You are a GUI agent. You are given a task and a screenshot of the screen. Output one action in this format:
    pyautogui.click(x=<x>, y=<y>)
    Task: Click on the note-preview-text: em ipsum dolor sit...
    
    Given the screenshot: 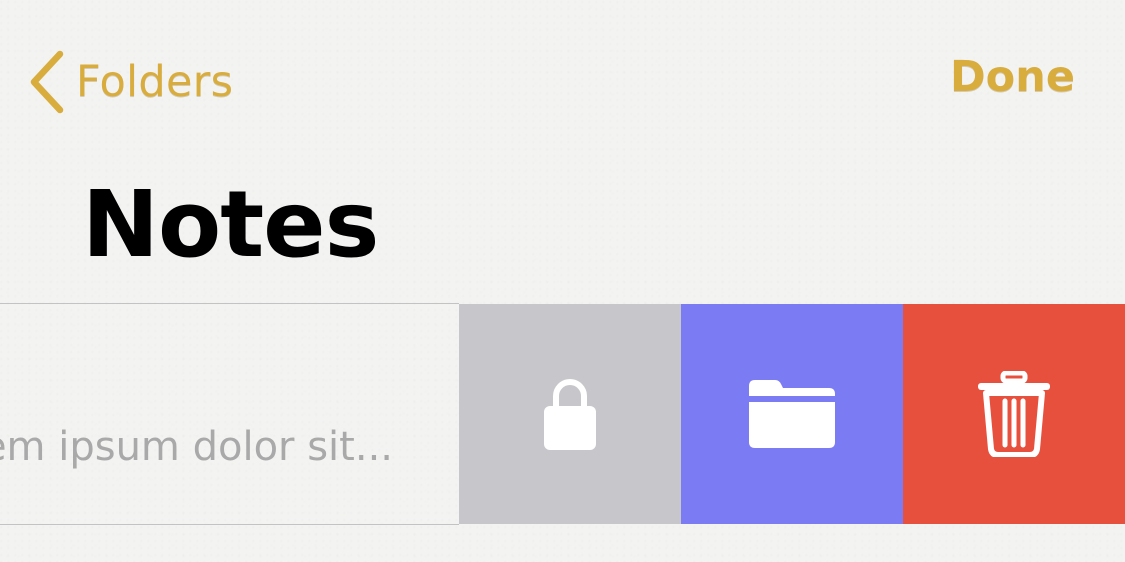 What is the action you would take?
    pyautogui.click(x=196, y=447)
    